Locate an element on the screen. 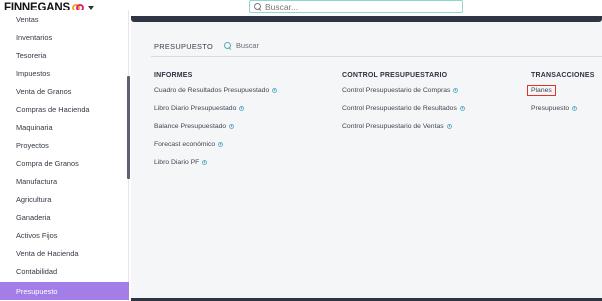  link-planes: Planes is located at coordinates (541, 90).